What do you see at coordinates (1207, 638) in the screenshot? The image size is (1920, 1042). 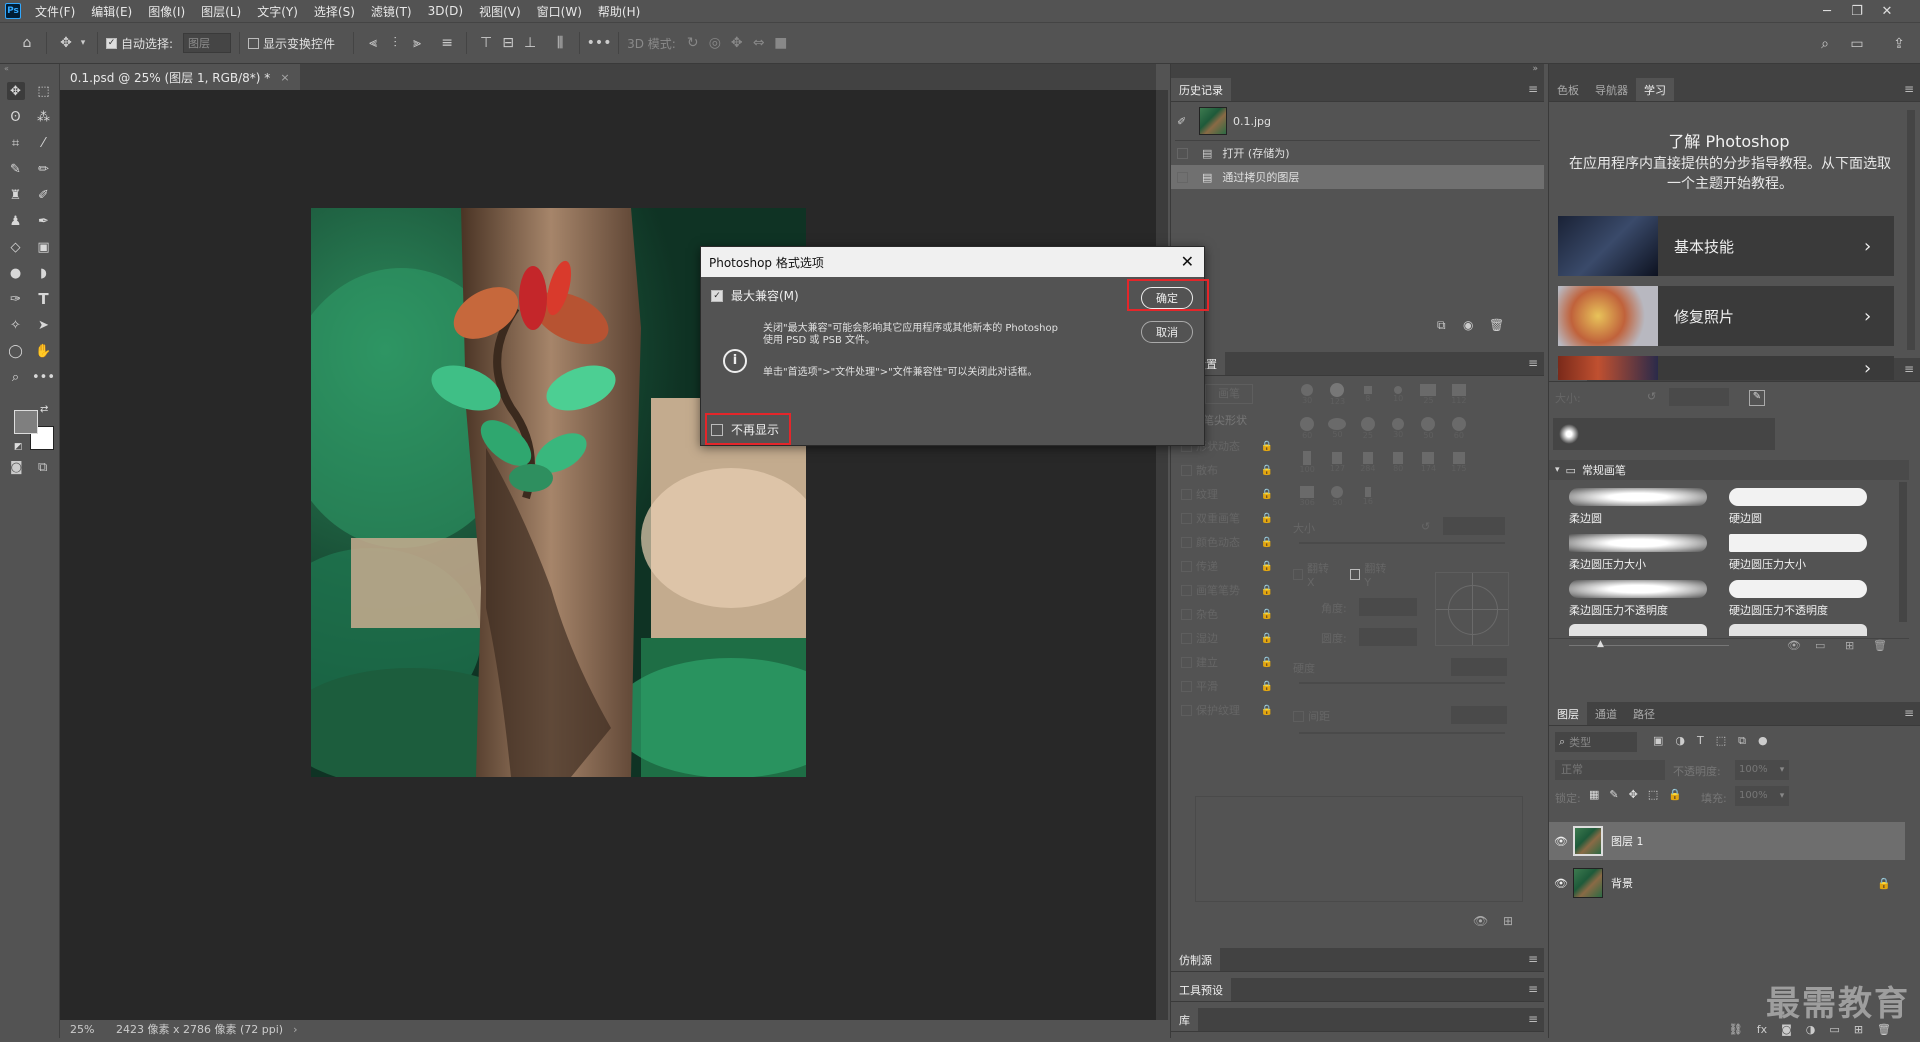 I see `brush-option: 湿边` at bounding box center [1207, 638].